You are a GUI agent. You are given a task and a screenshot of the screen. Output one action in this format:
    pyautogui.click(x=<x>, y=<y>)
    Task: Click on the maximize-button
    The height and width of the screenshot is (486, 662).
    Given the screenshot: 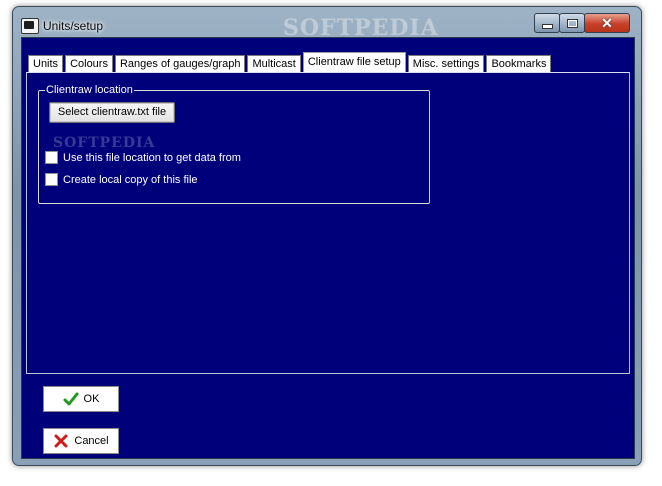 What is the action you would take?
    pyautogui.click(x=572, y=23)
    